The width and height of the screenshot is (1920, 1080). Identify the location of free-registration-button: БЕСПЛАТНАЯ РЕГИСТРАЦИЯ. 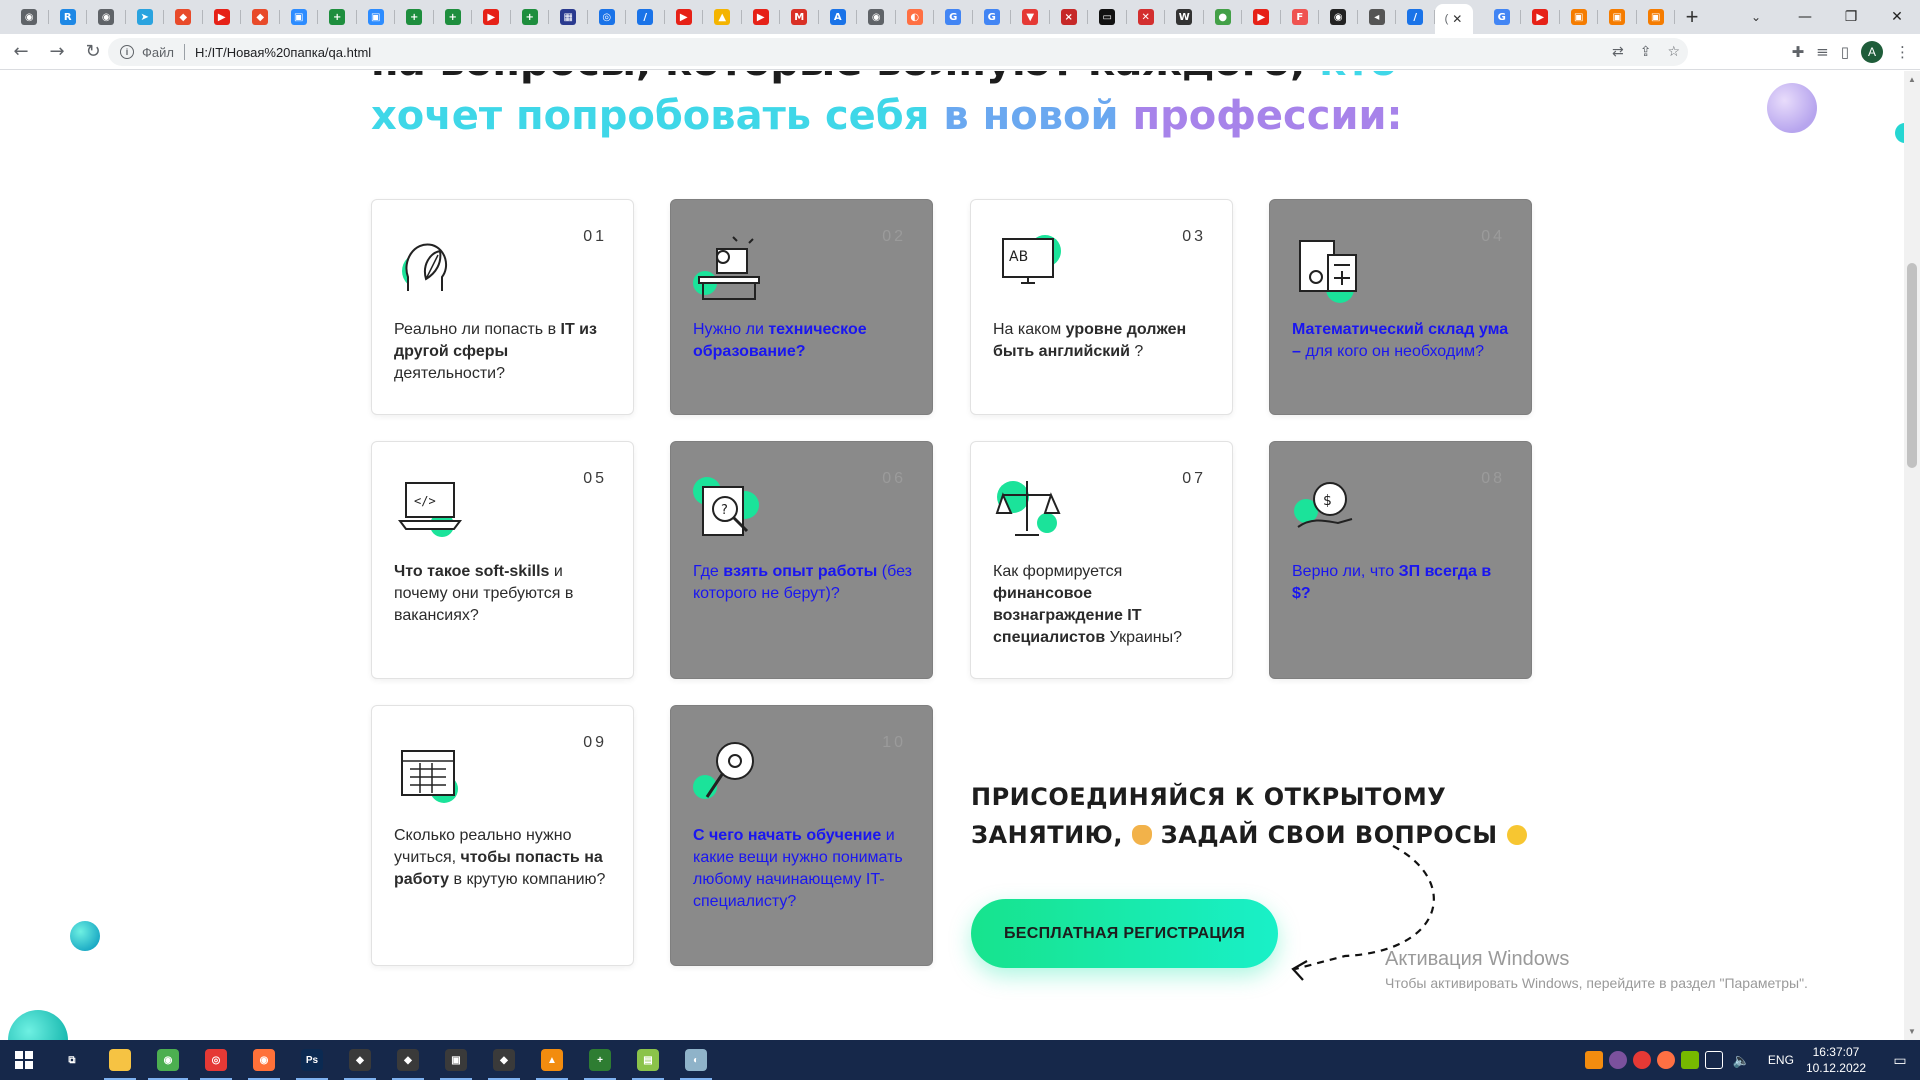
(1124, 933).